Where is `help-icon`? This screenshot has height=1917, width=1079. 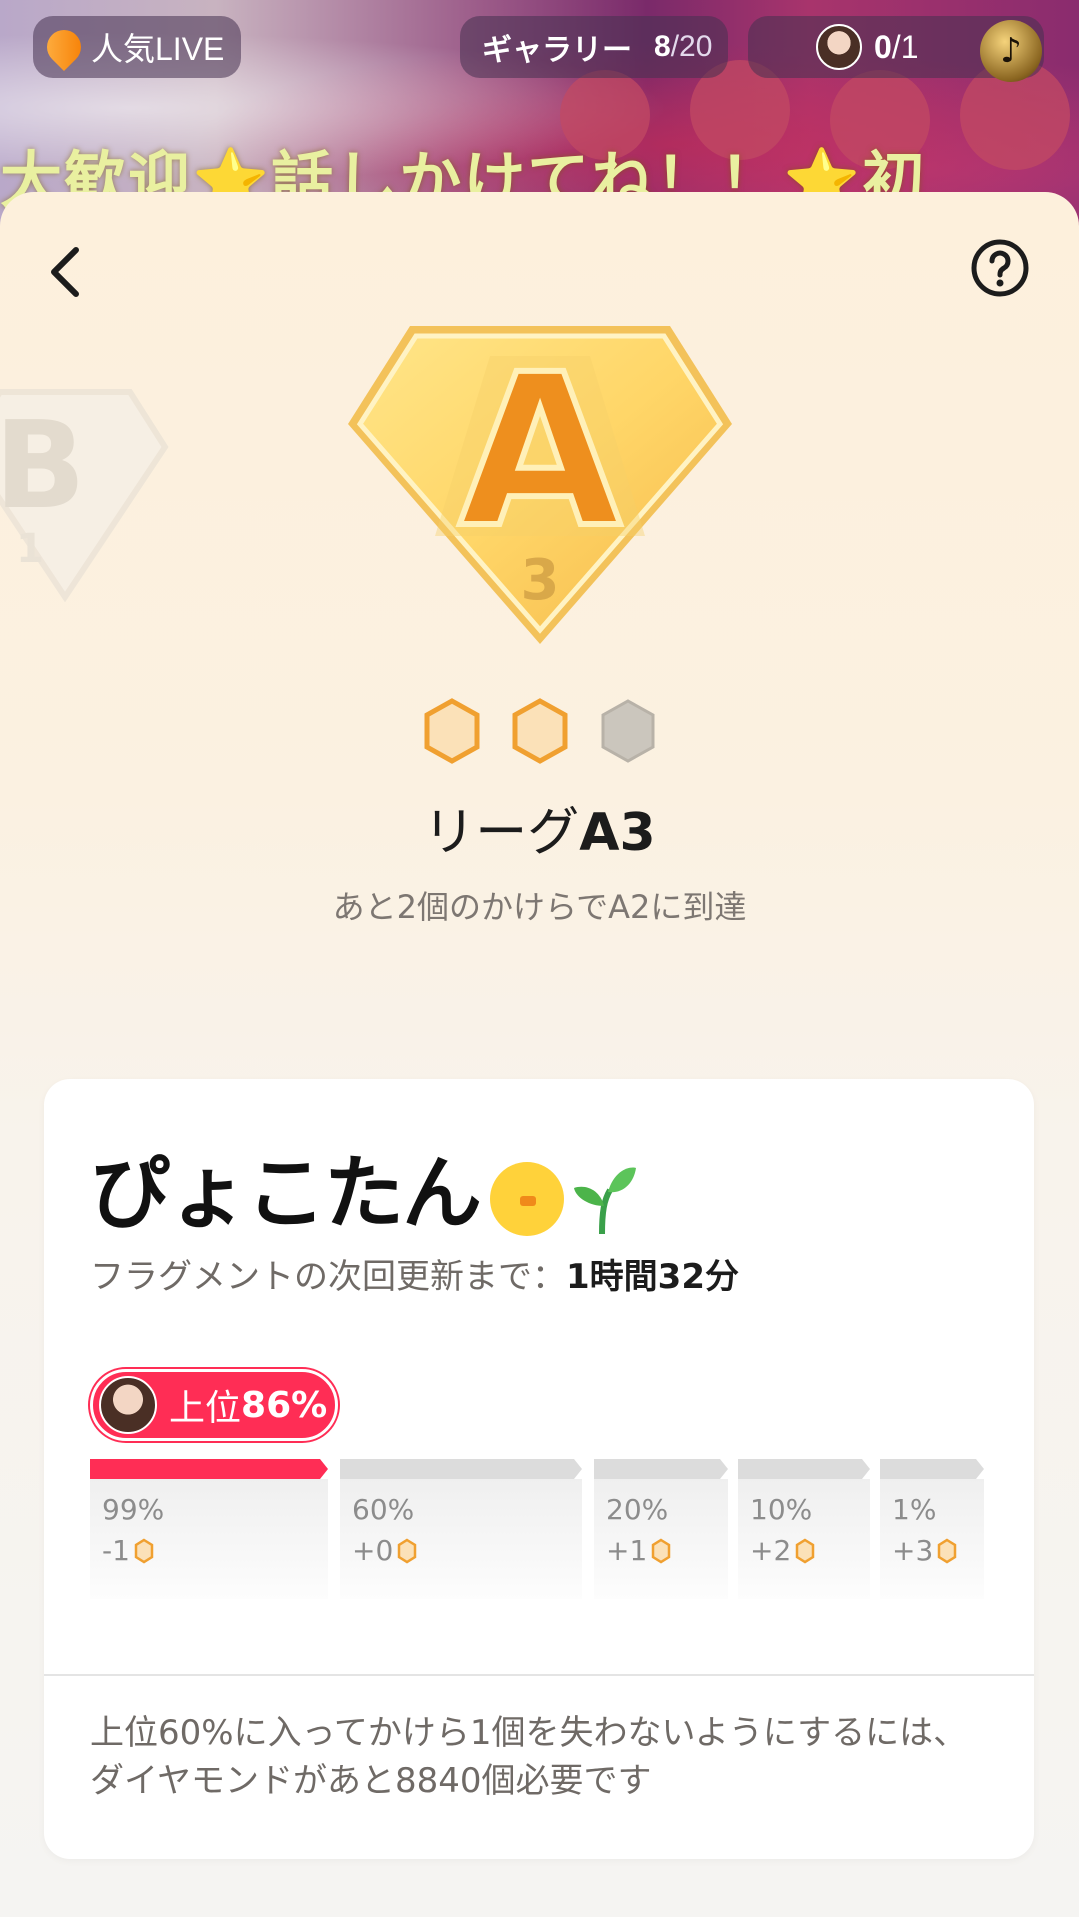
help-icon is located at coordinates (1000, 268).